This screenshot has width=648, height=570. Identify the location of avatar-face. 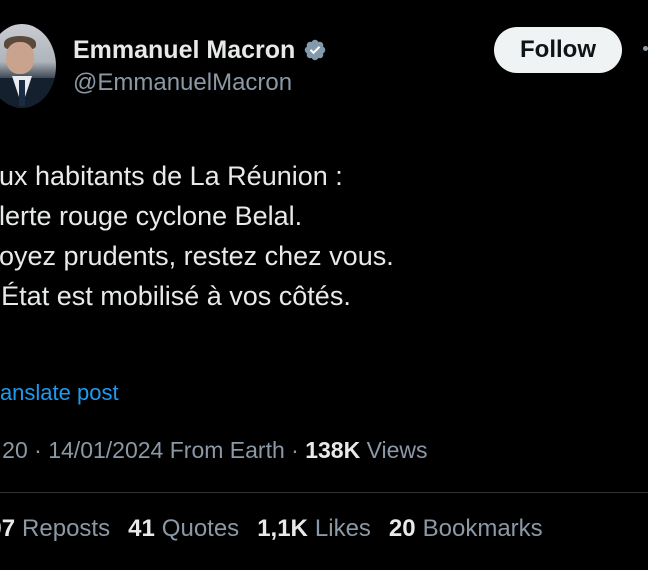
(20, 58).